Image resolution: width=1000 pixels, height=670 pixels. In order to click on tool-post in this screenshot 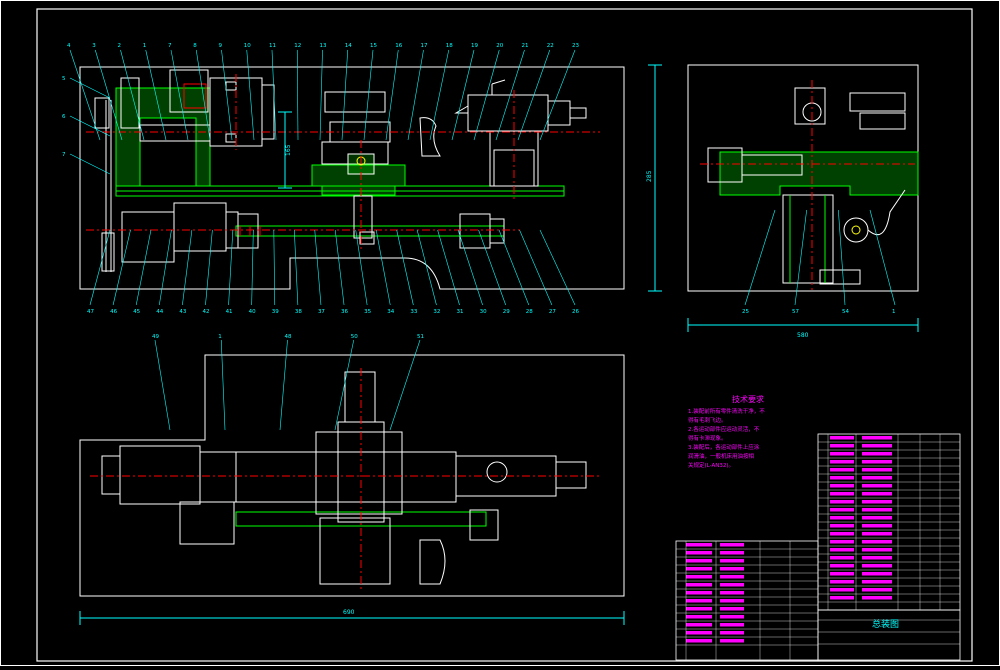, I will do `click(355, 102)`.